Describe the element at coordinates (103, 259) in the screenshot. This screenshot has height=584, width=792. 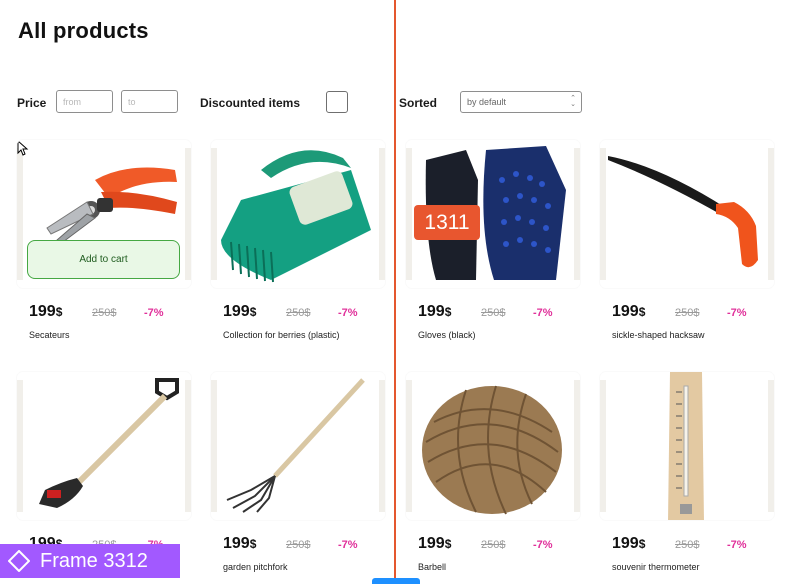
I see `add-to-cart-button: Add to cart` at that location.